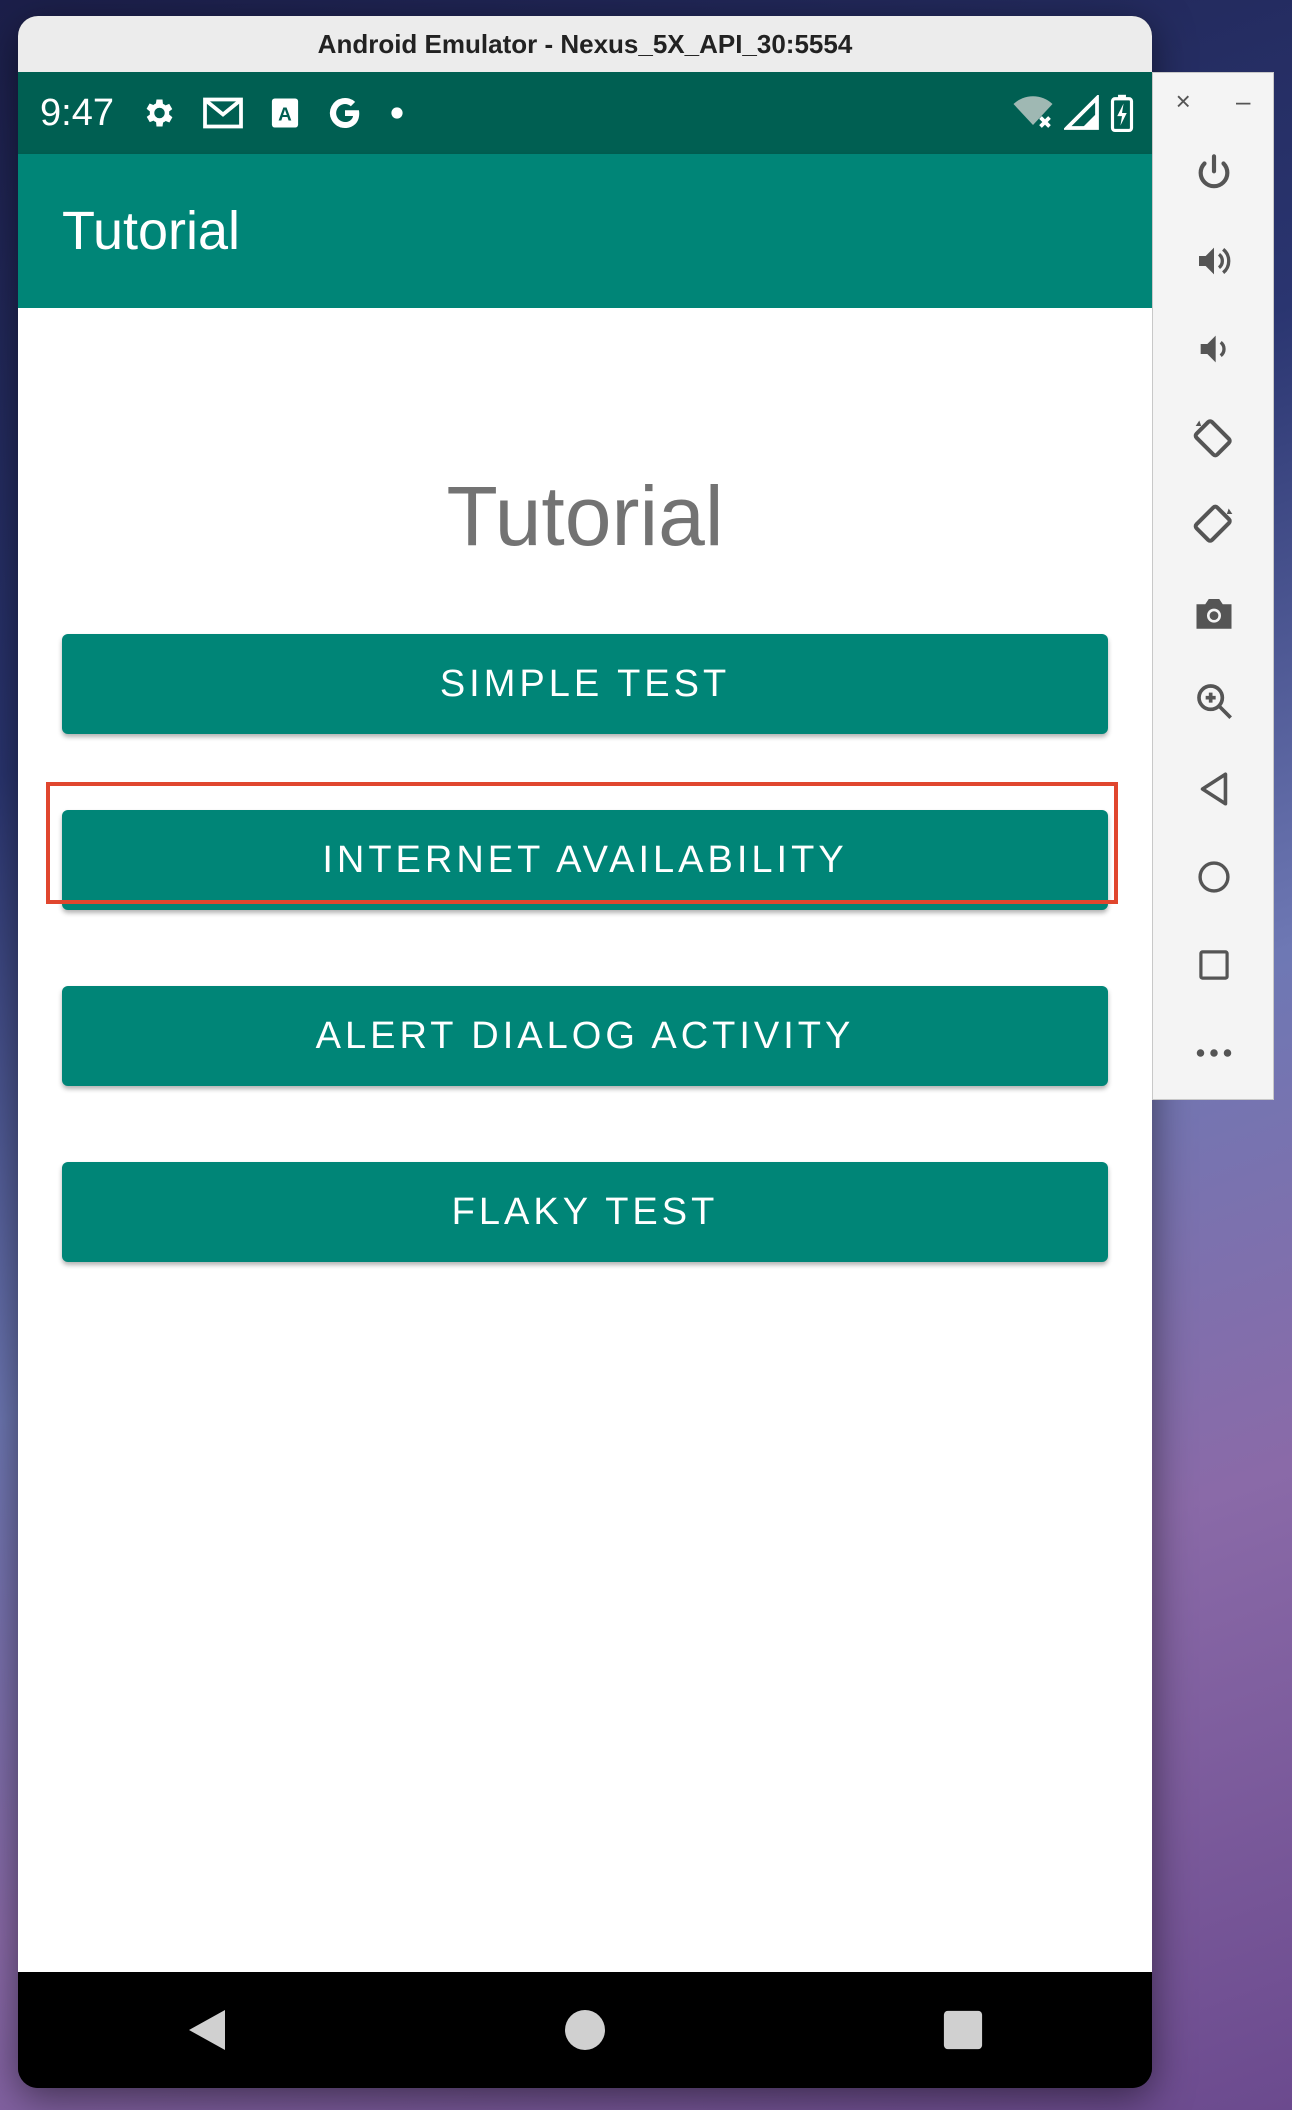 This screenshot has width=1292, height=2110. Describe the element at coordinates (585, 113) in the screenshot. I see `status-bar: 9:47 A` at that location.